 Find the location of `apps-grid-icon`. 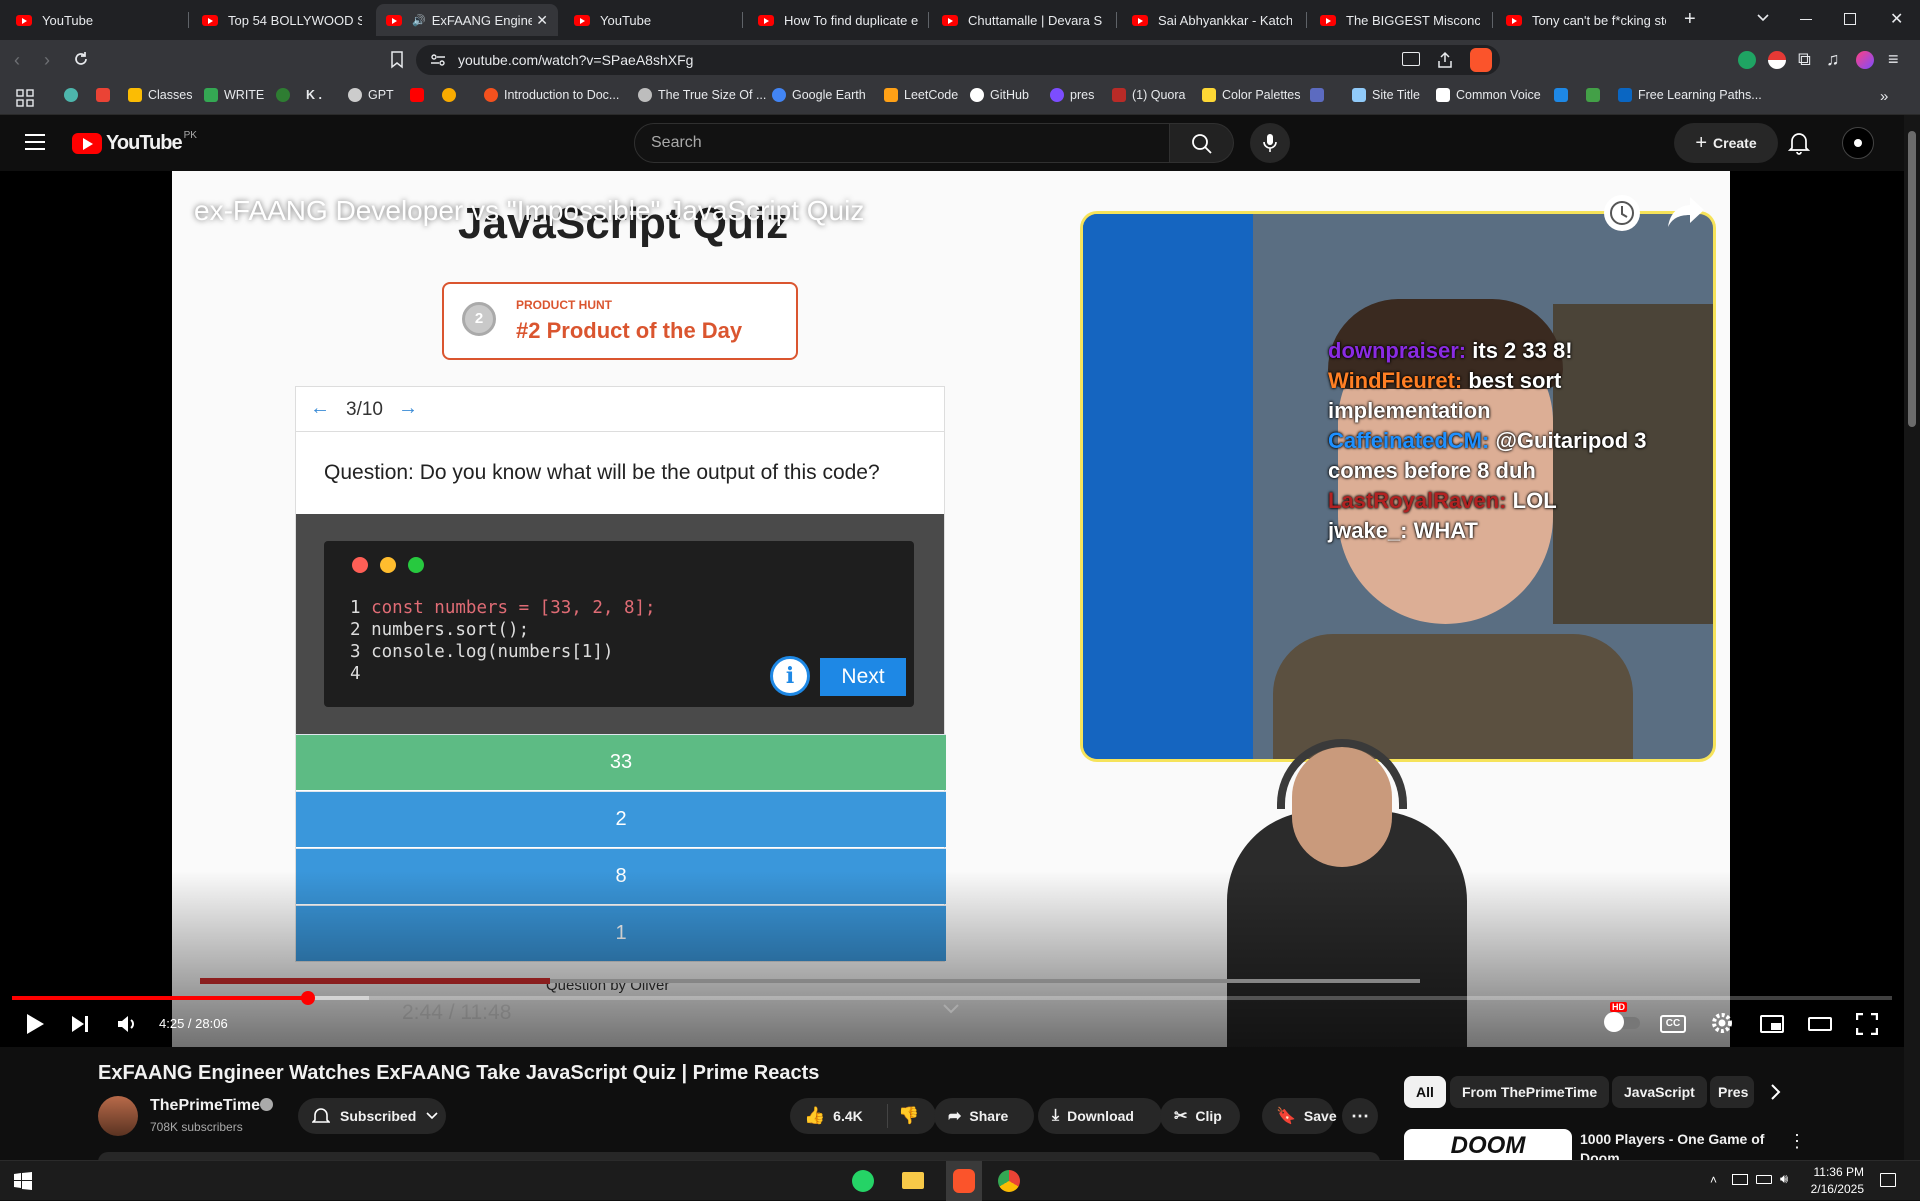

apps-grid-icon is located at coordinates (25, 98).